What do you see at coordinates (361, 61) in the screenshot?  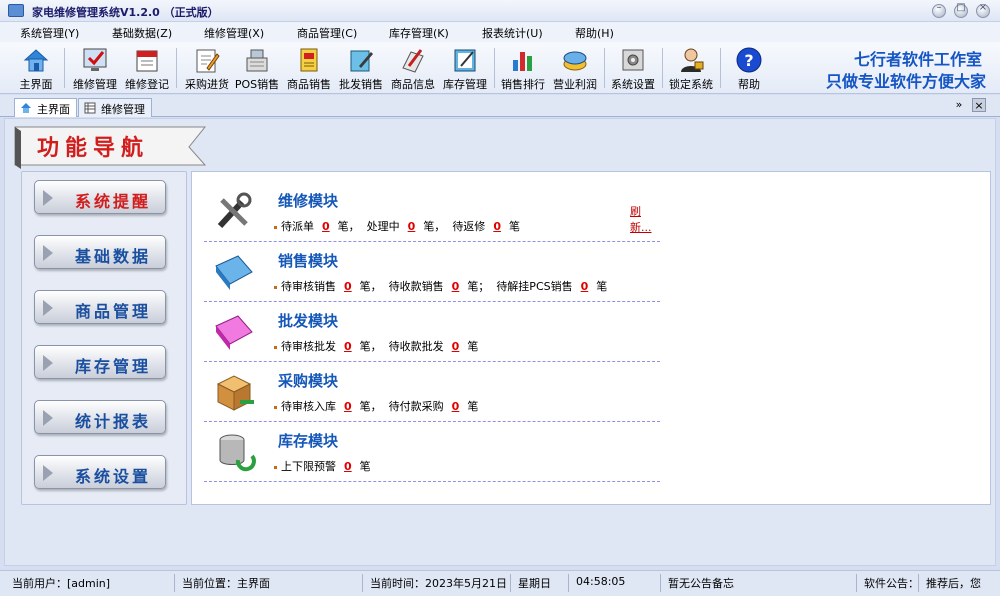 I see `edit-book-icon` at bounding box center [361, 61].